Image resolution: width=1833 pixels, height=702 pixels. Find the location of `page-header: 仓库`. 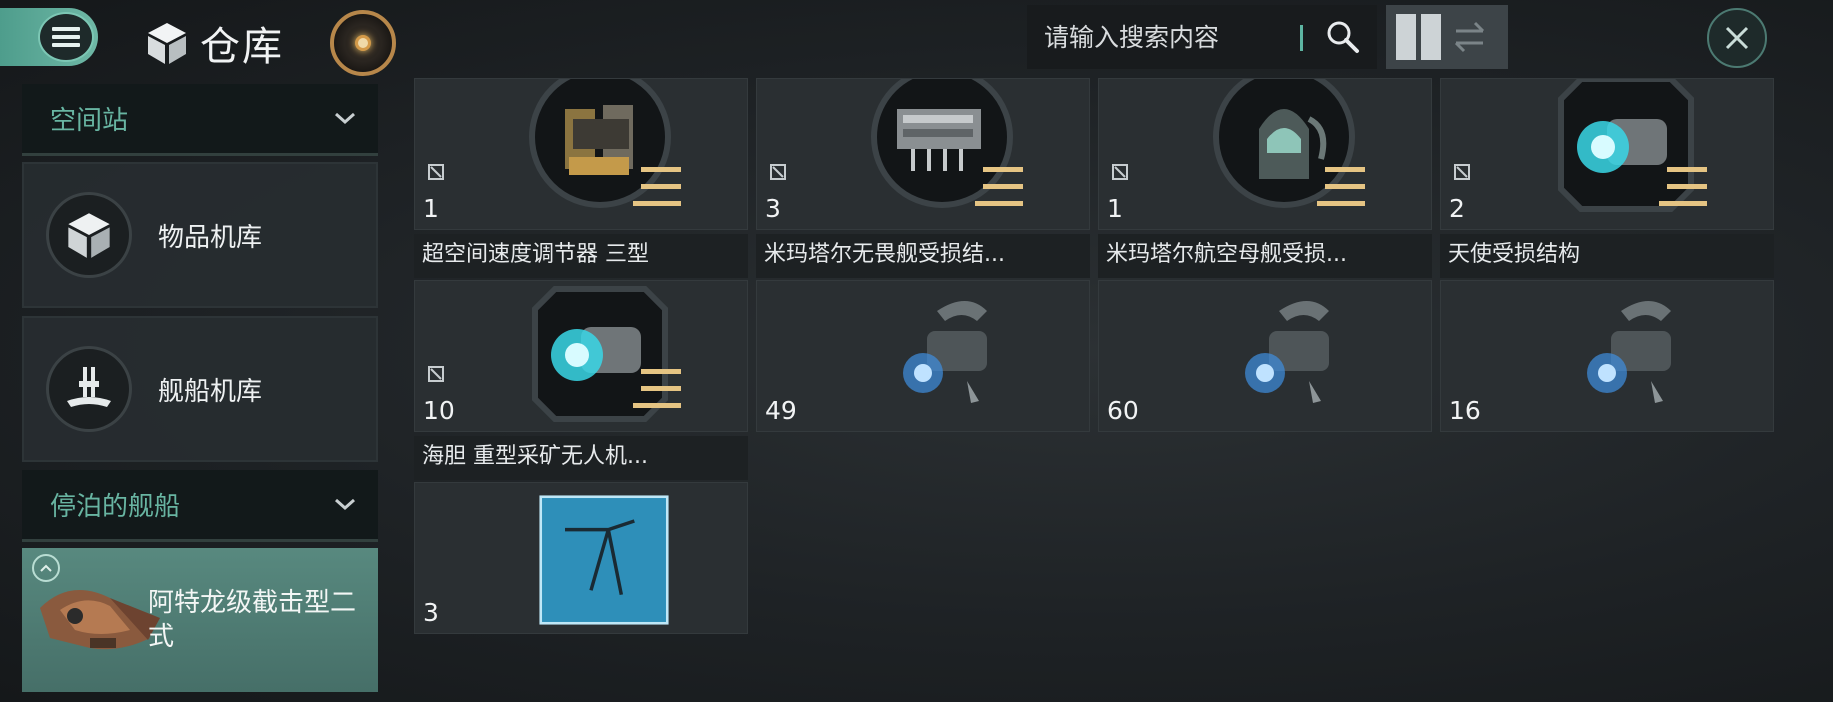

page-header: 仓库 is located at coordinates (214, 43).